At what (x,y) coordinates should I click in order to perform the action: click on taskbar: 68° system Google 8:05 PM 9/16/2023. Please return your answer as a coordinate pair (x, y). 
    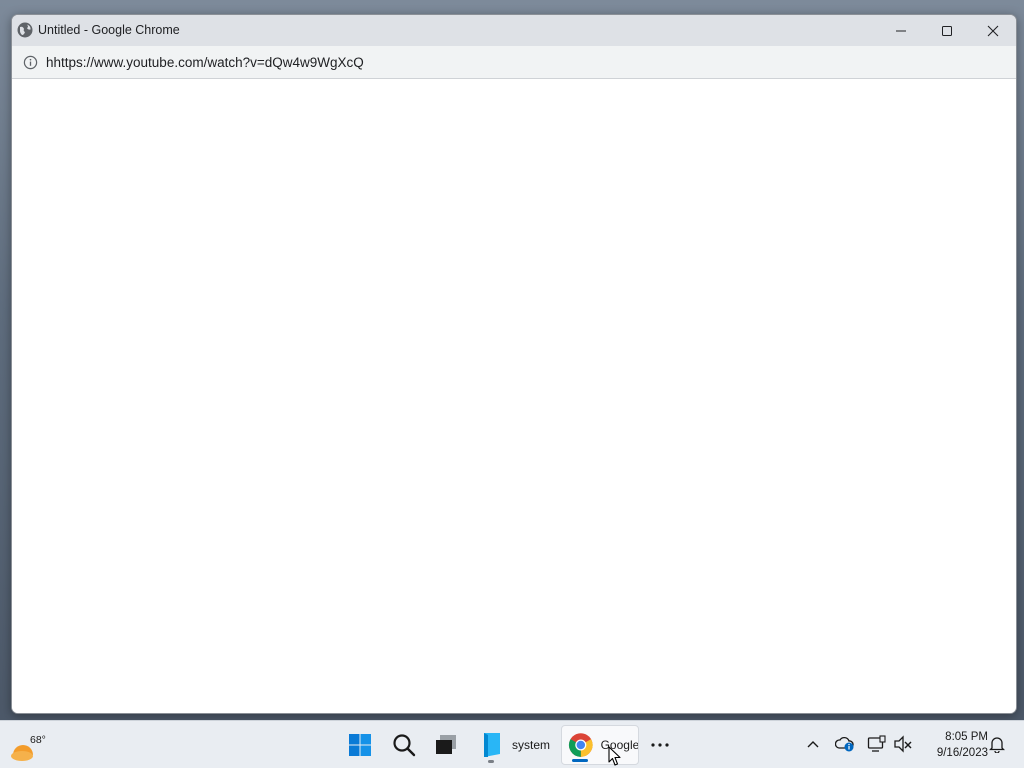
    Looking at the image, I should click on (512, 744).